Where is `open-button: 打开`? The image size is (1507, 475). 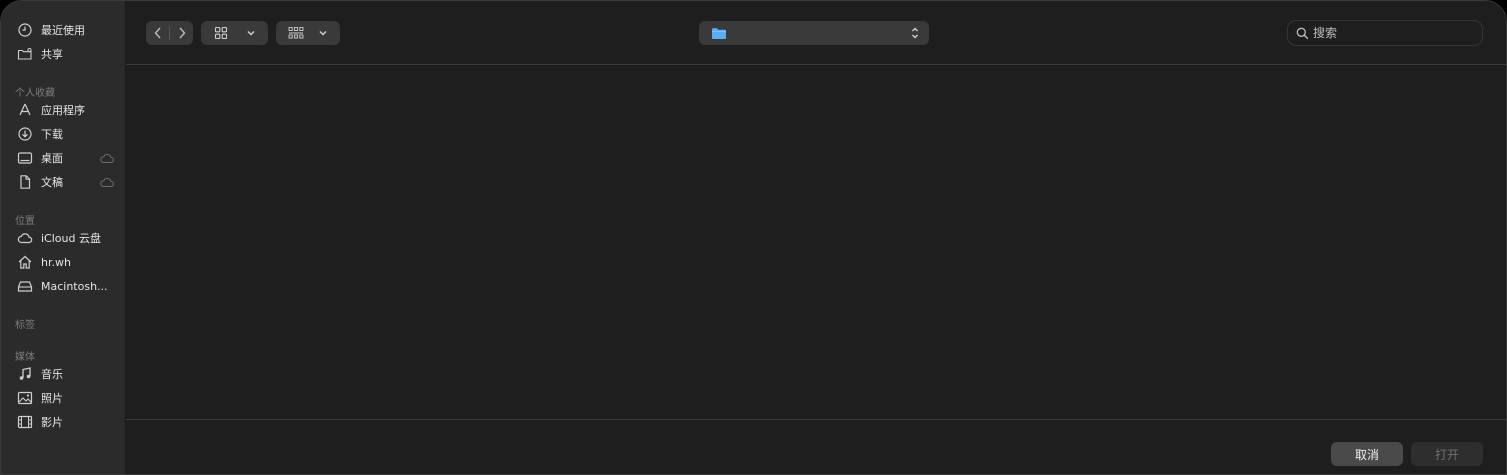 open-button: 打开 is located at coordinates (1447, 454).